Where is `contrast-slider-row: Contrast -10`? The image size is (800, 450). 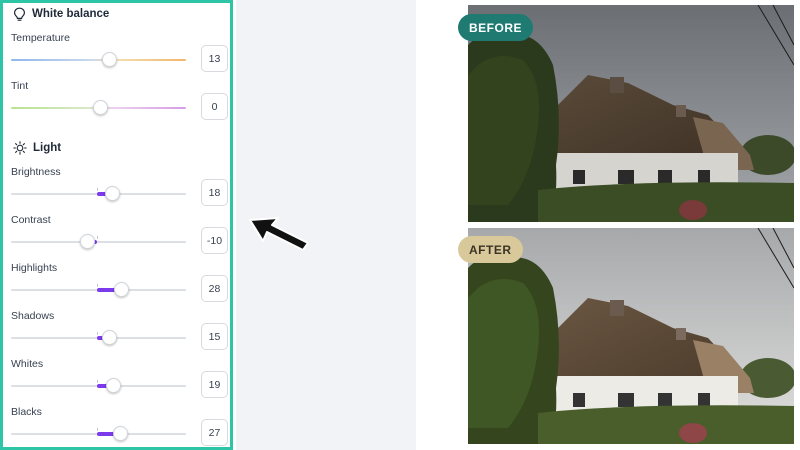
contrast-slider-row: Contrast -10 is located at coordinates (119, 237).